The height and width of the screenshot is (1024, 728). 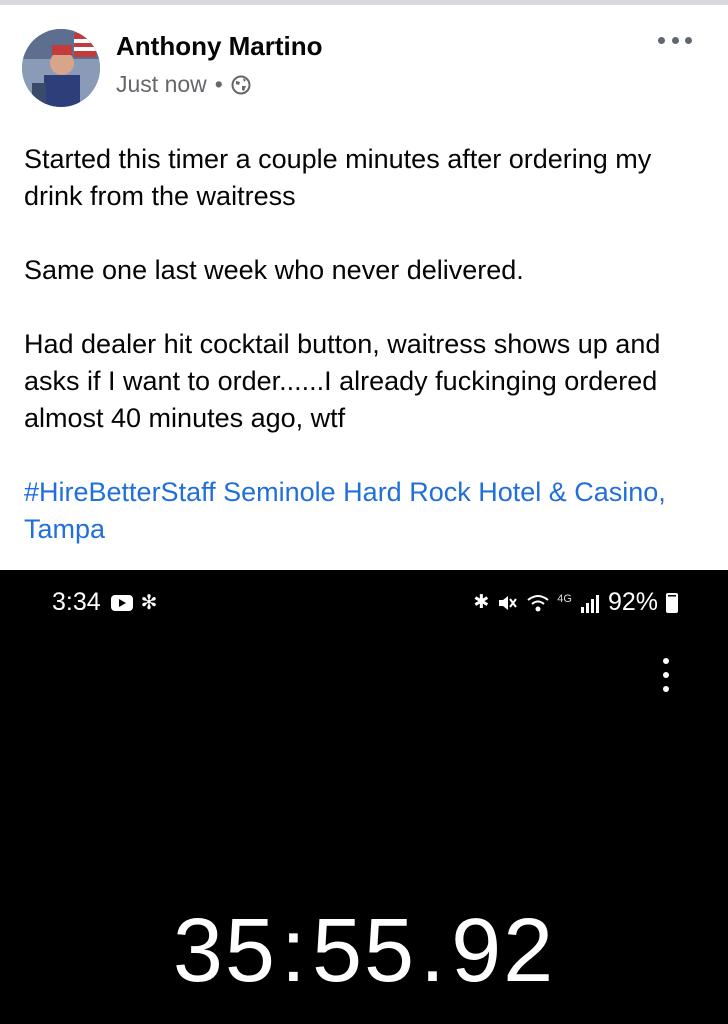 I want to click on status-time: 3:34, so click(x=76, y=602).